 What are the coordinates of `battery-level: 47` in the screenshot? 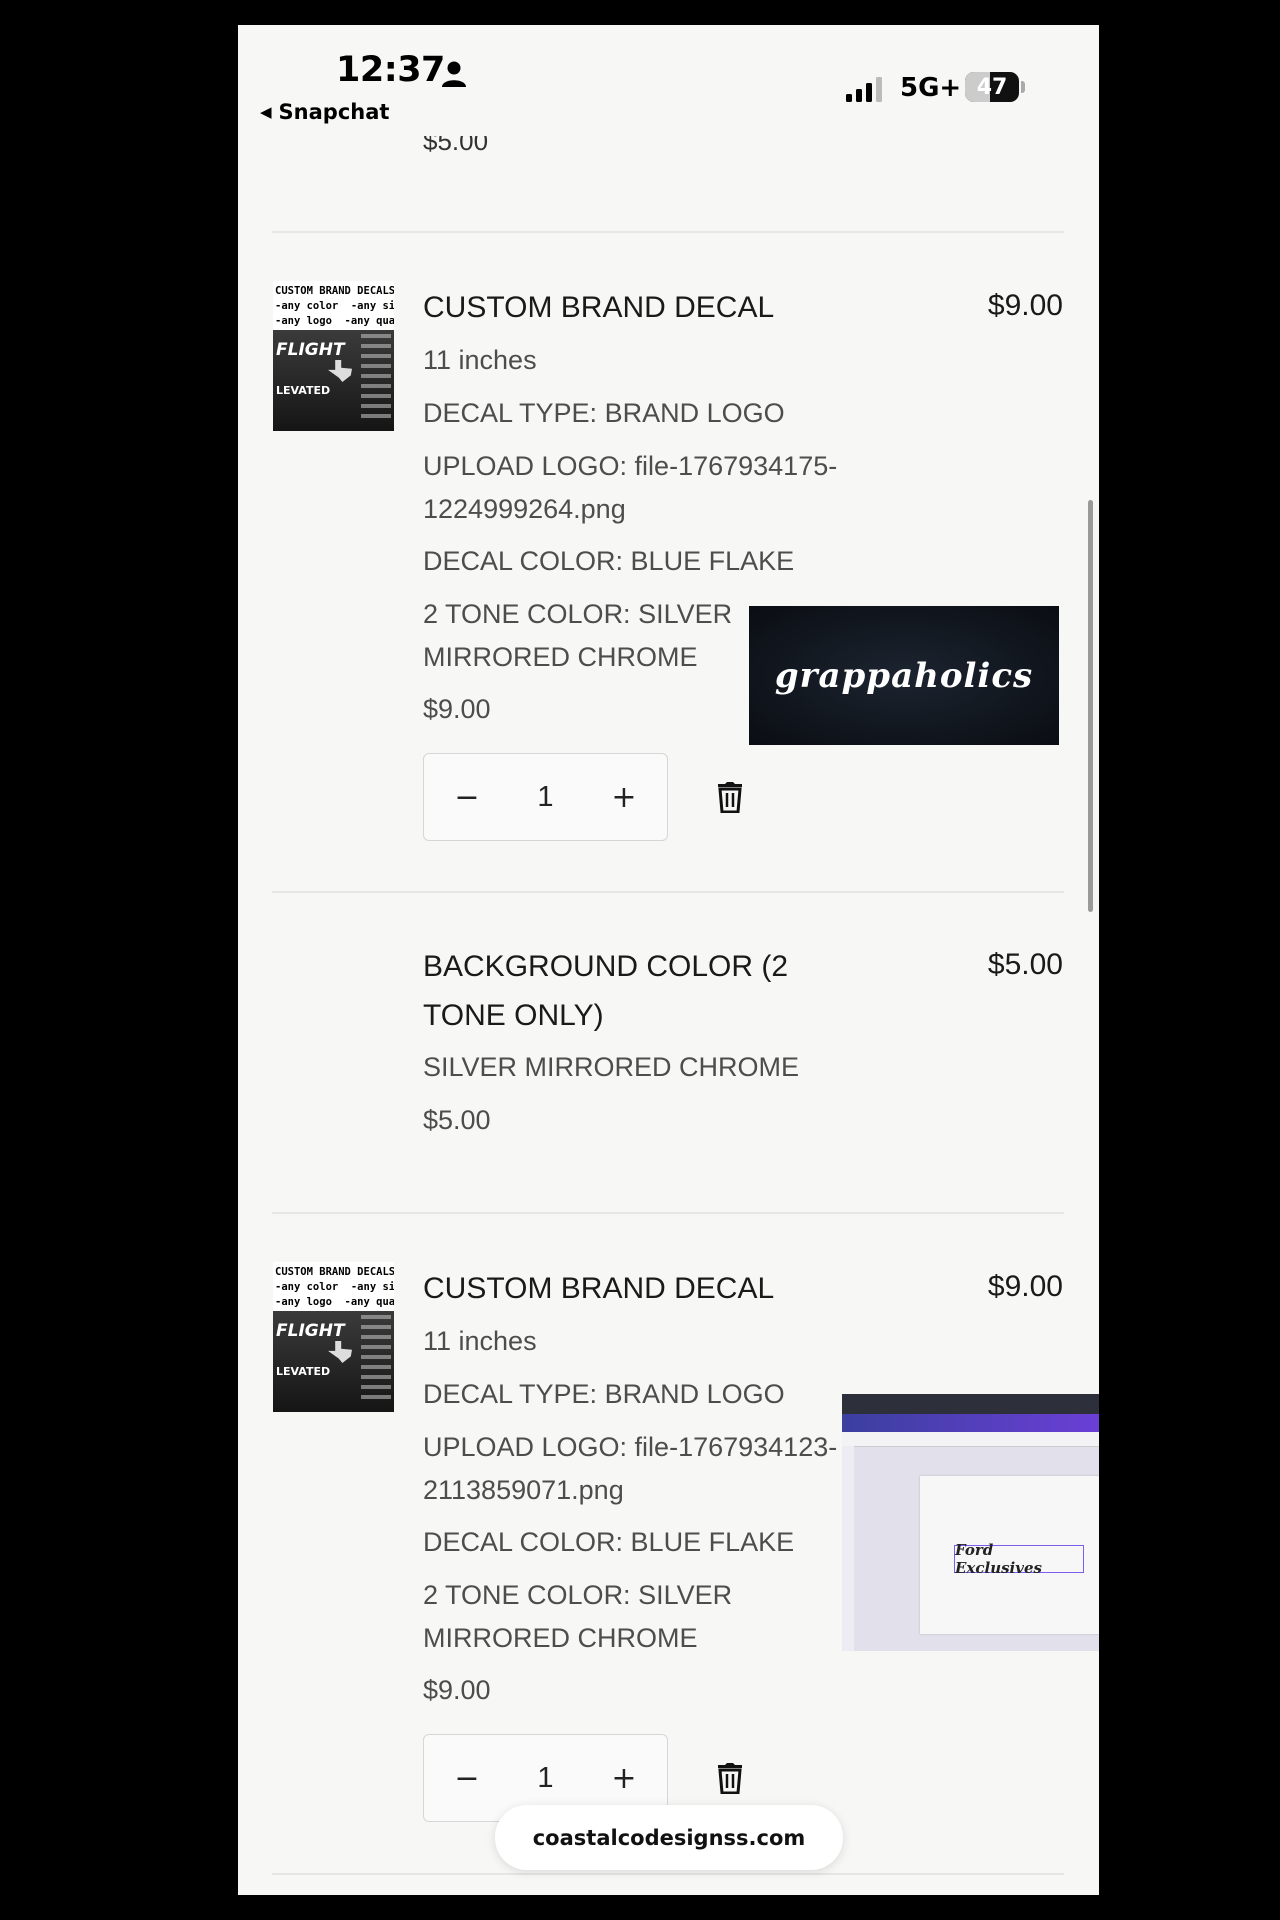 It's located at (992, 87).